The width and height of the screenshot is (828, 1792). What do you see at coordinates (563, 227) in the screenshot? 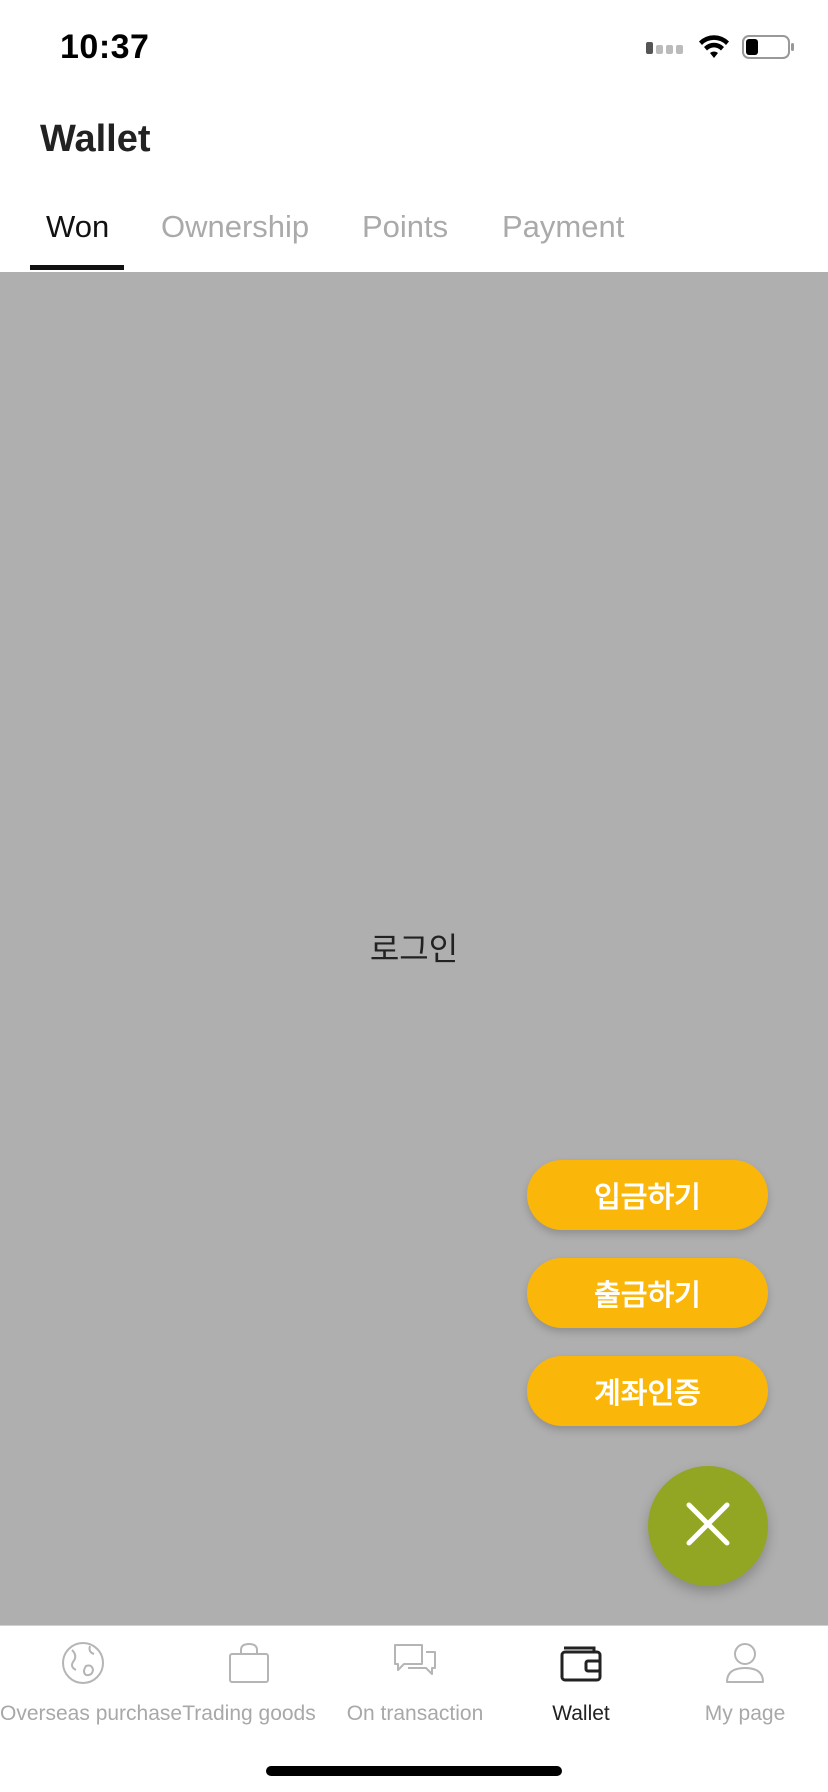
I see `tab-payment: Payment` at bounding box center [563, 227].